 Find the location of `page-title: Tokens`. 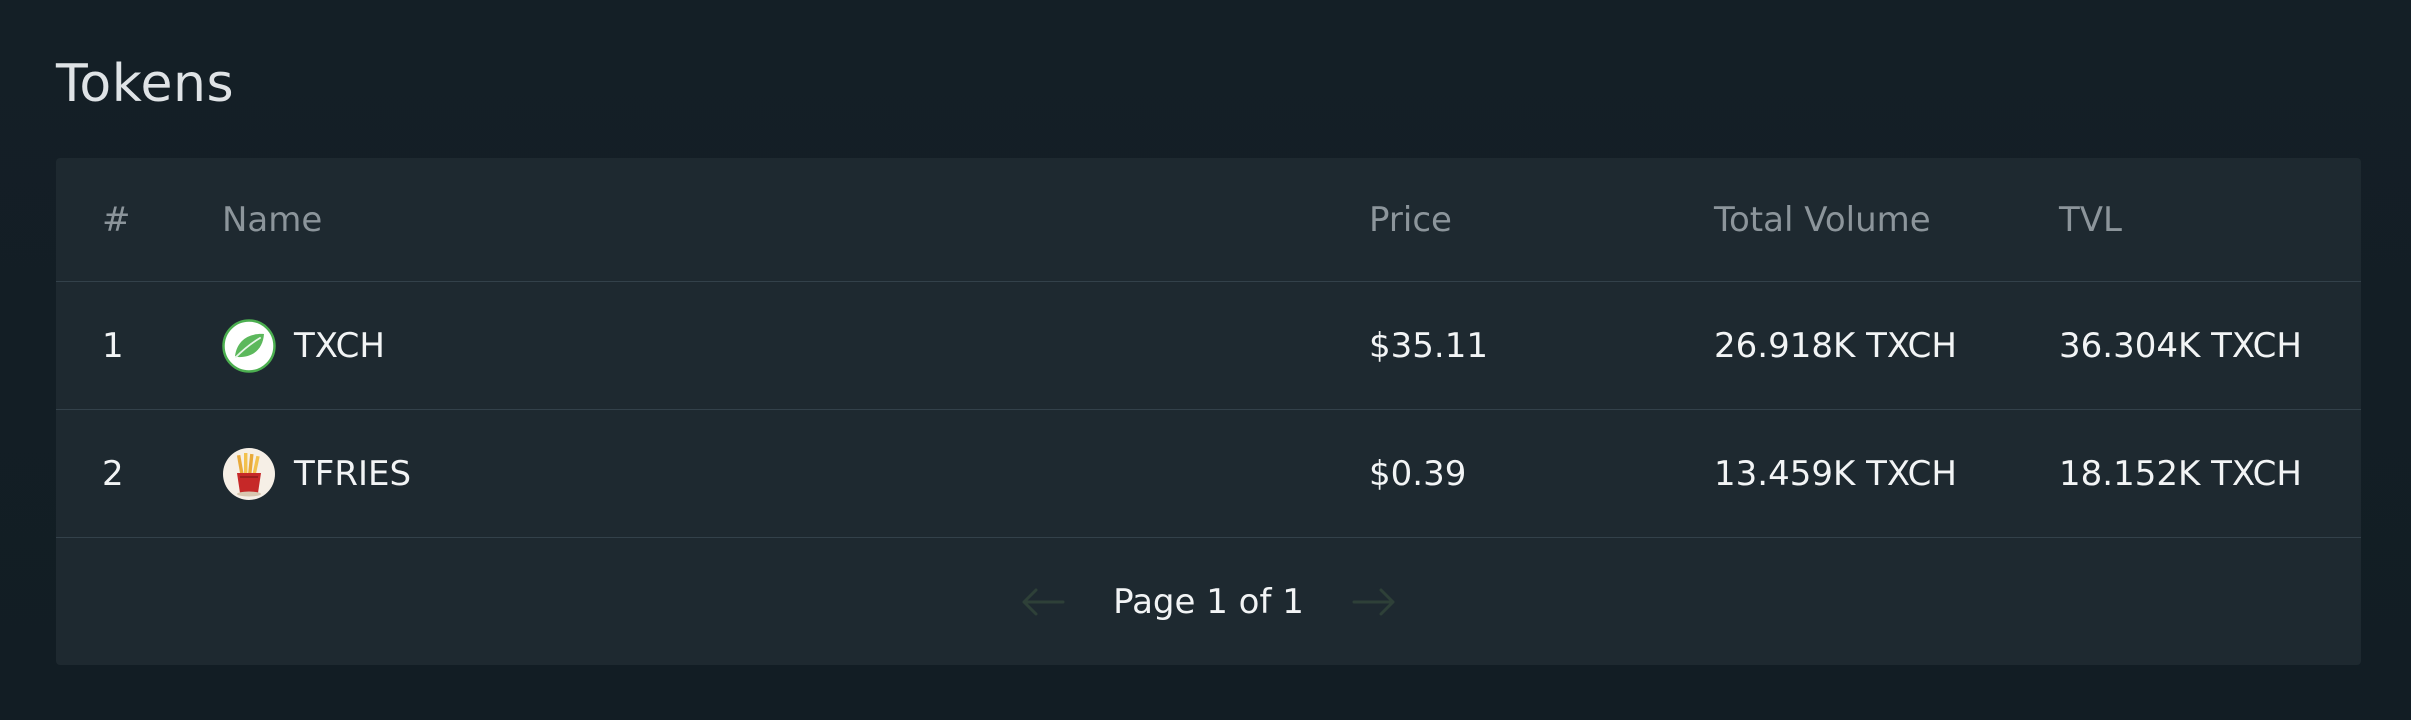

page-title: Tokens is located at coordinates (145, 84).